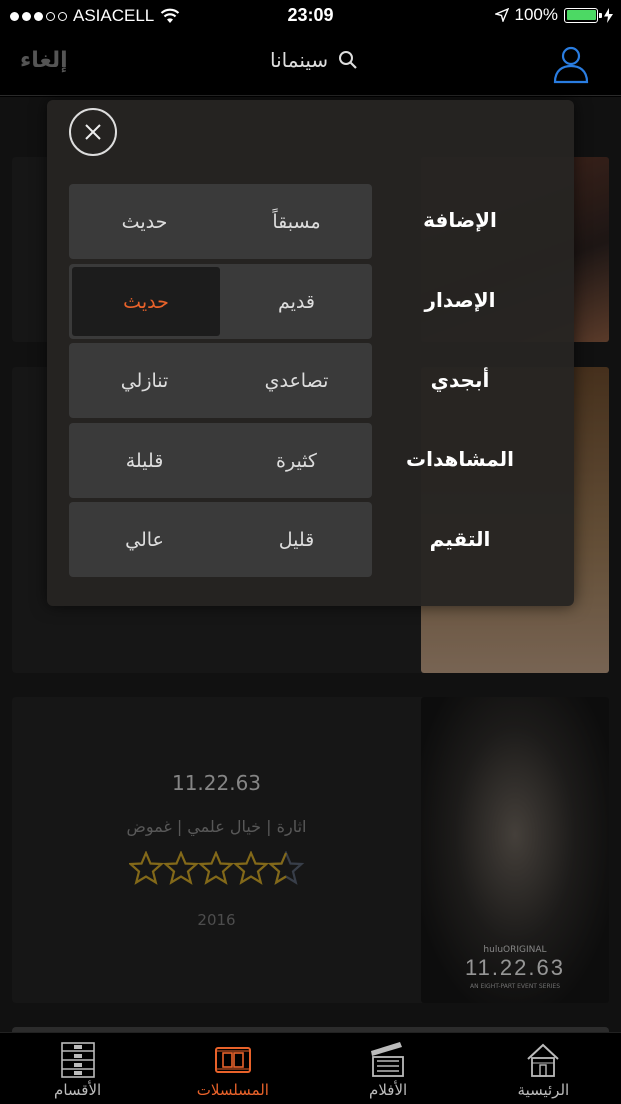  Describe the element at coordinates (296, 539) in the screenshot. I see `sort-option-rating-low: قليل` at that location.